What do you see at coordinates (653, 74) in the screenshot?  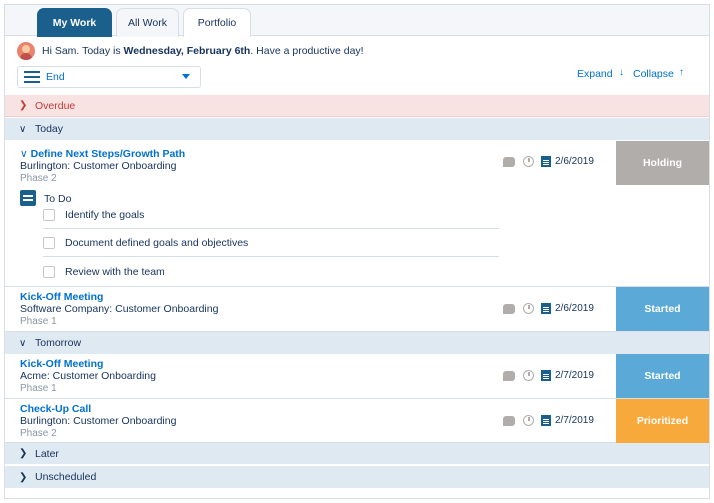 I see `collapse-all-link: Collapse` at bounding box center [653, 74].